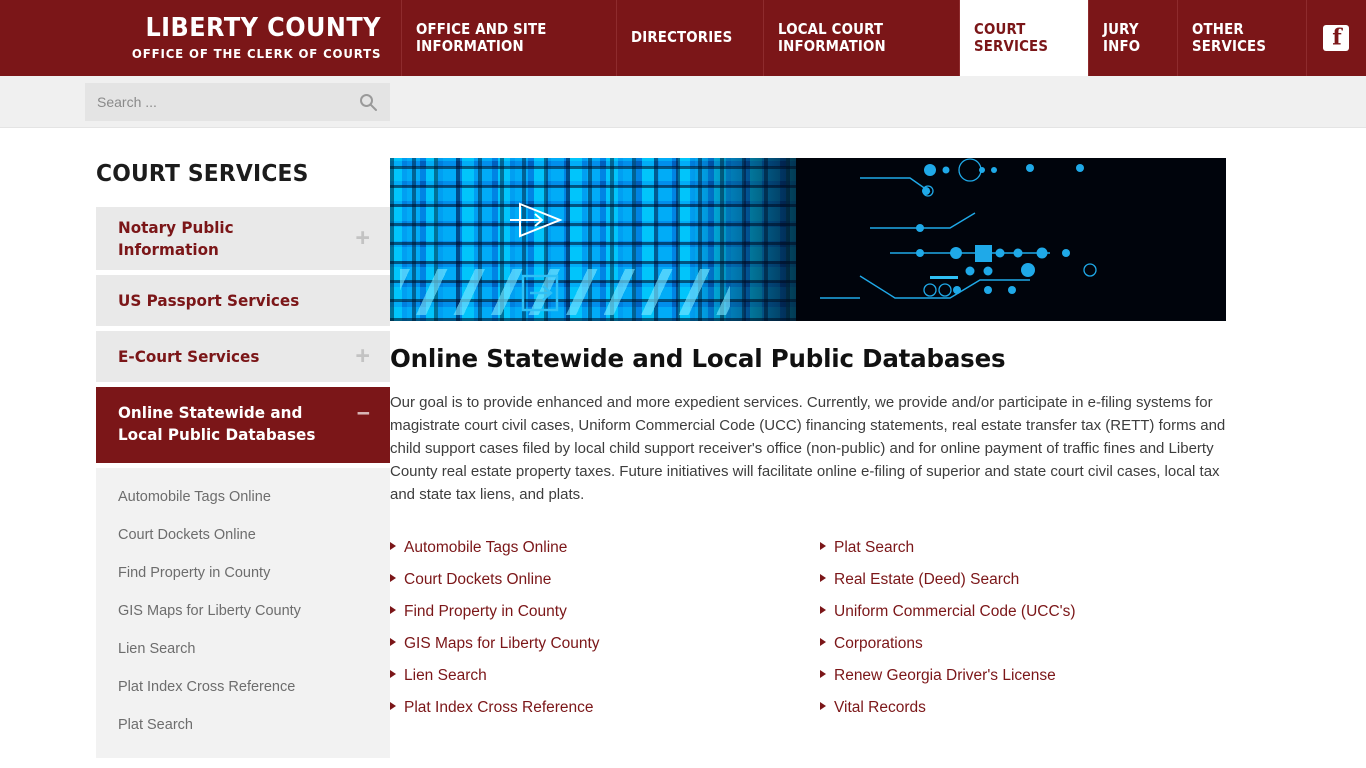 The height and width of the screenshot is (768, 1366). I want to click on sidebar-item-us-passport-services: US Passport Services, so click(243, 301).